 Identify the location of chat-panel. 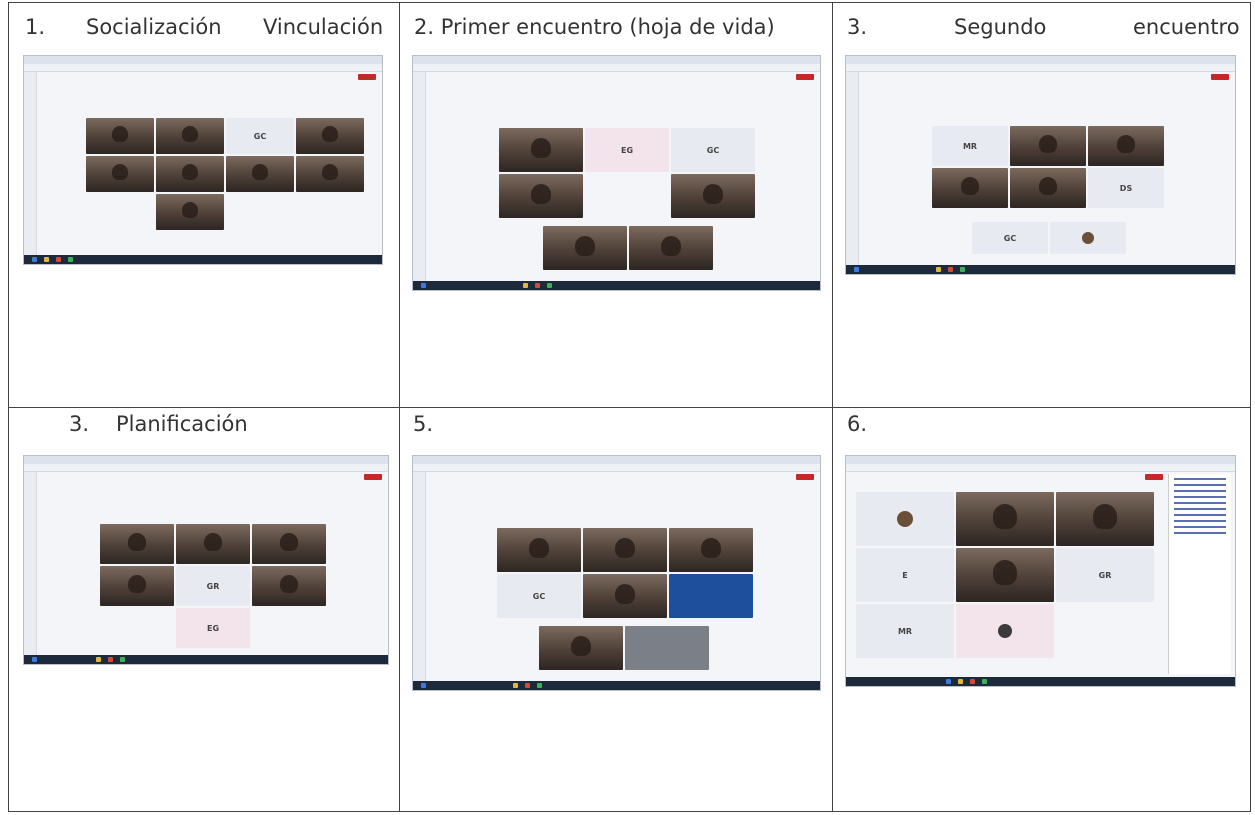
(1199, 574).